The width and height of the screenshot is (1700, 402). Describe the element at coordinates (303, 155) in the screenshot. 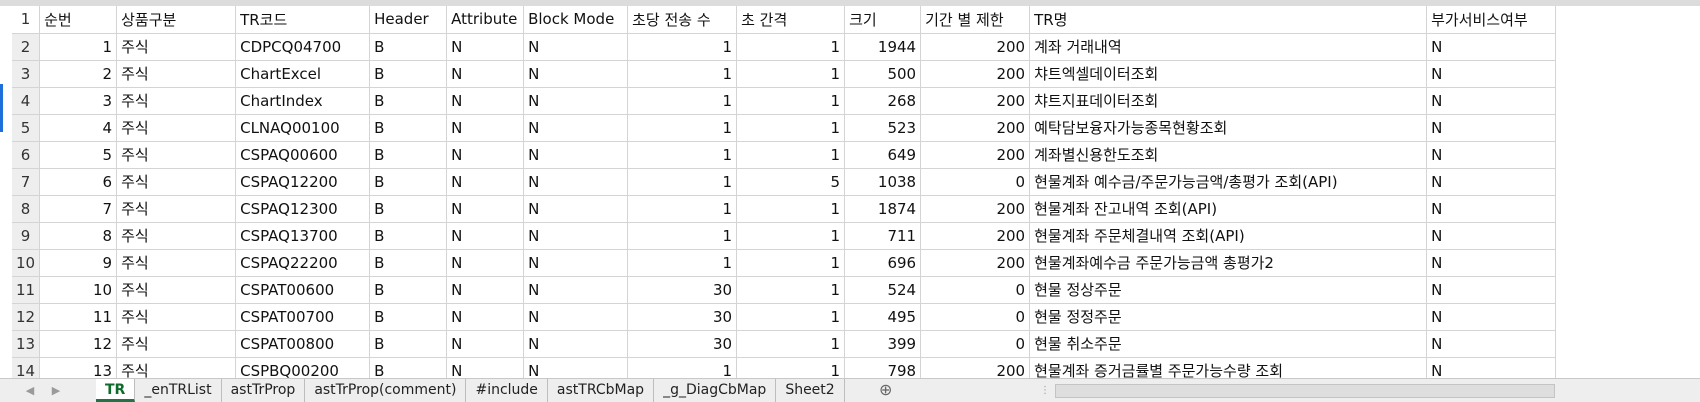

I see `table-cell: CSPAQ00600` at that location.